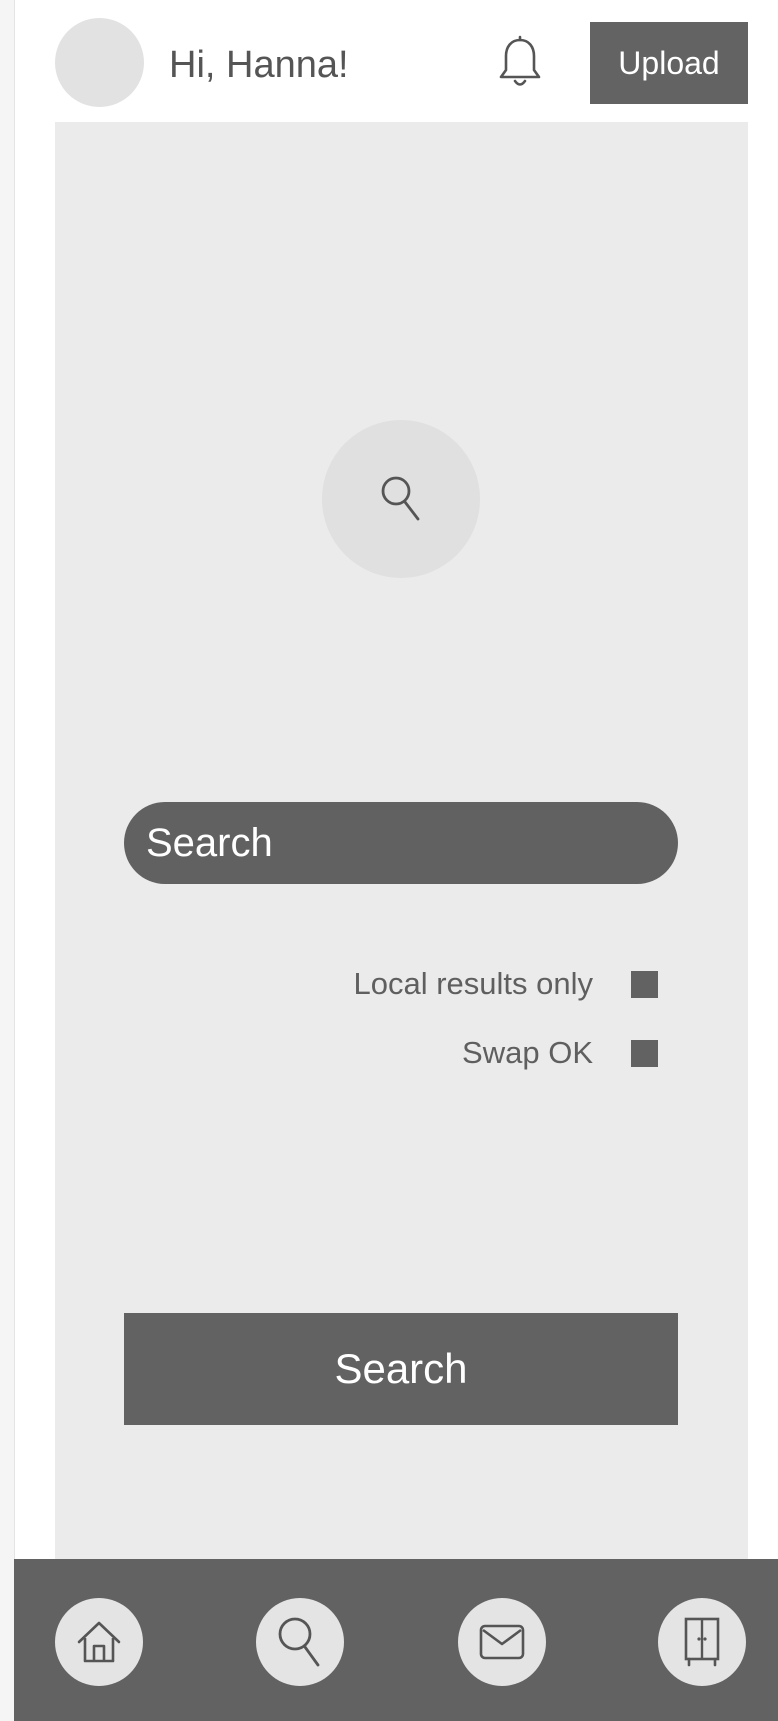  I want to click on nav-search, so click(300, 1642).